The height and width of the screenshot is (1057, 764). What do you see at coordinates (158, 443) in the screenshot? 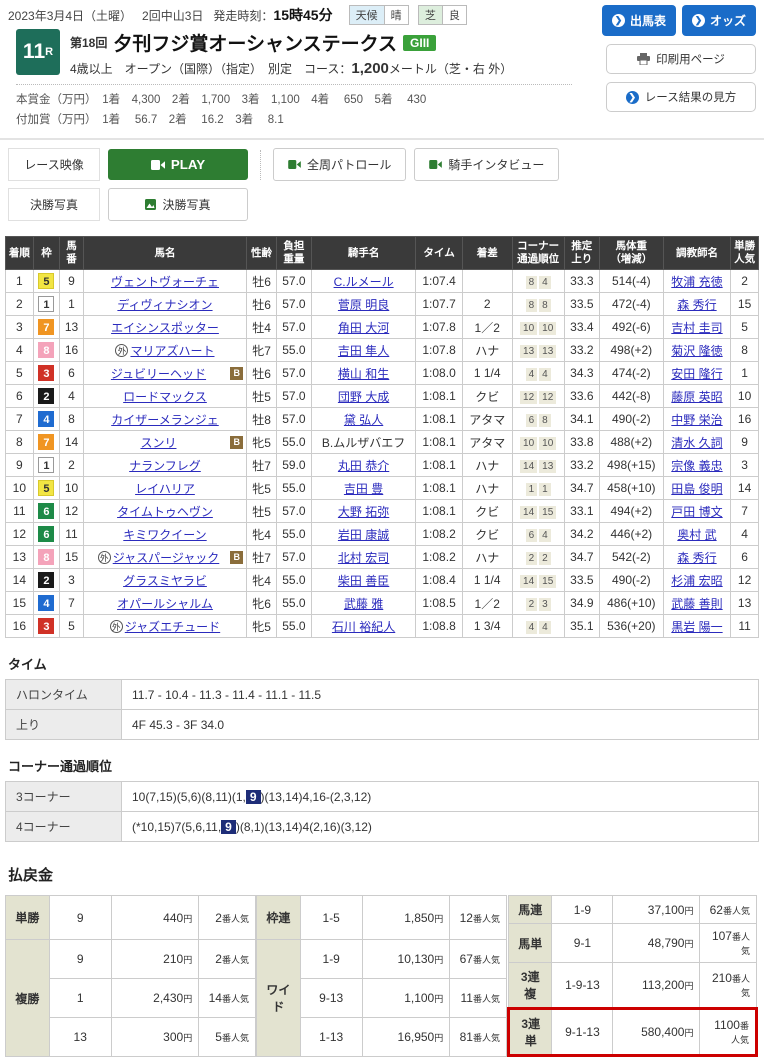
I see `horse-name-link: スンリ` at bounding box center [158, 443].